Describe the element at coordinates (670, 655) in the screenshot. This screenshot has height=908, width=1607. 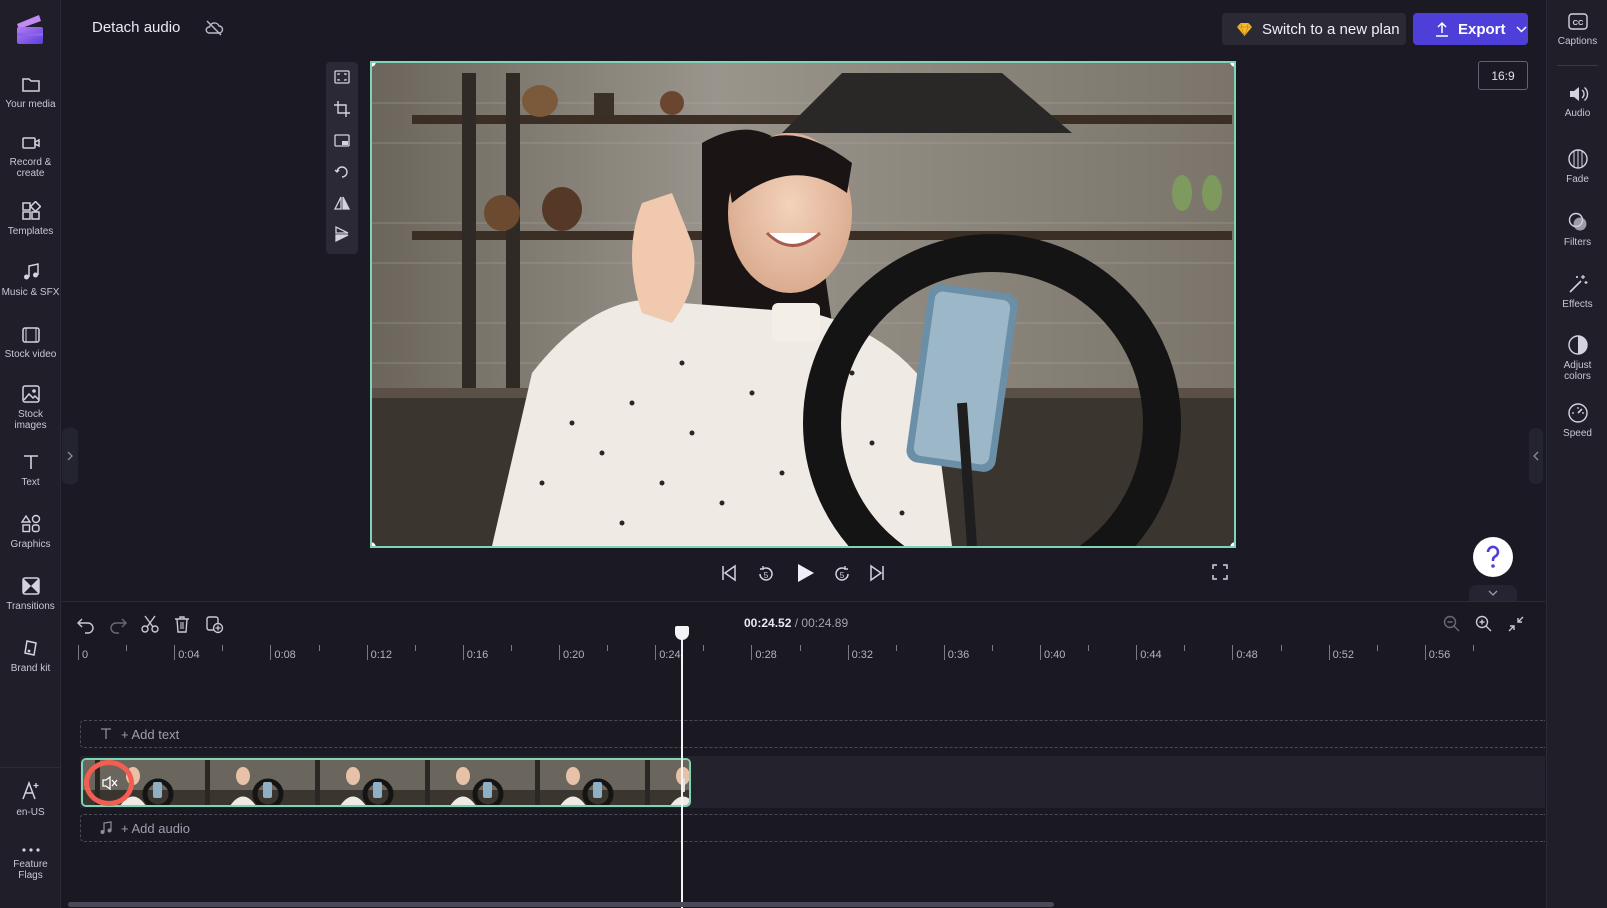
I see `ruler-label: 0:24` at that location.